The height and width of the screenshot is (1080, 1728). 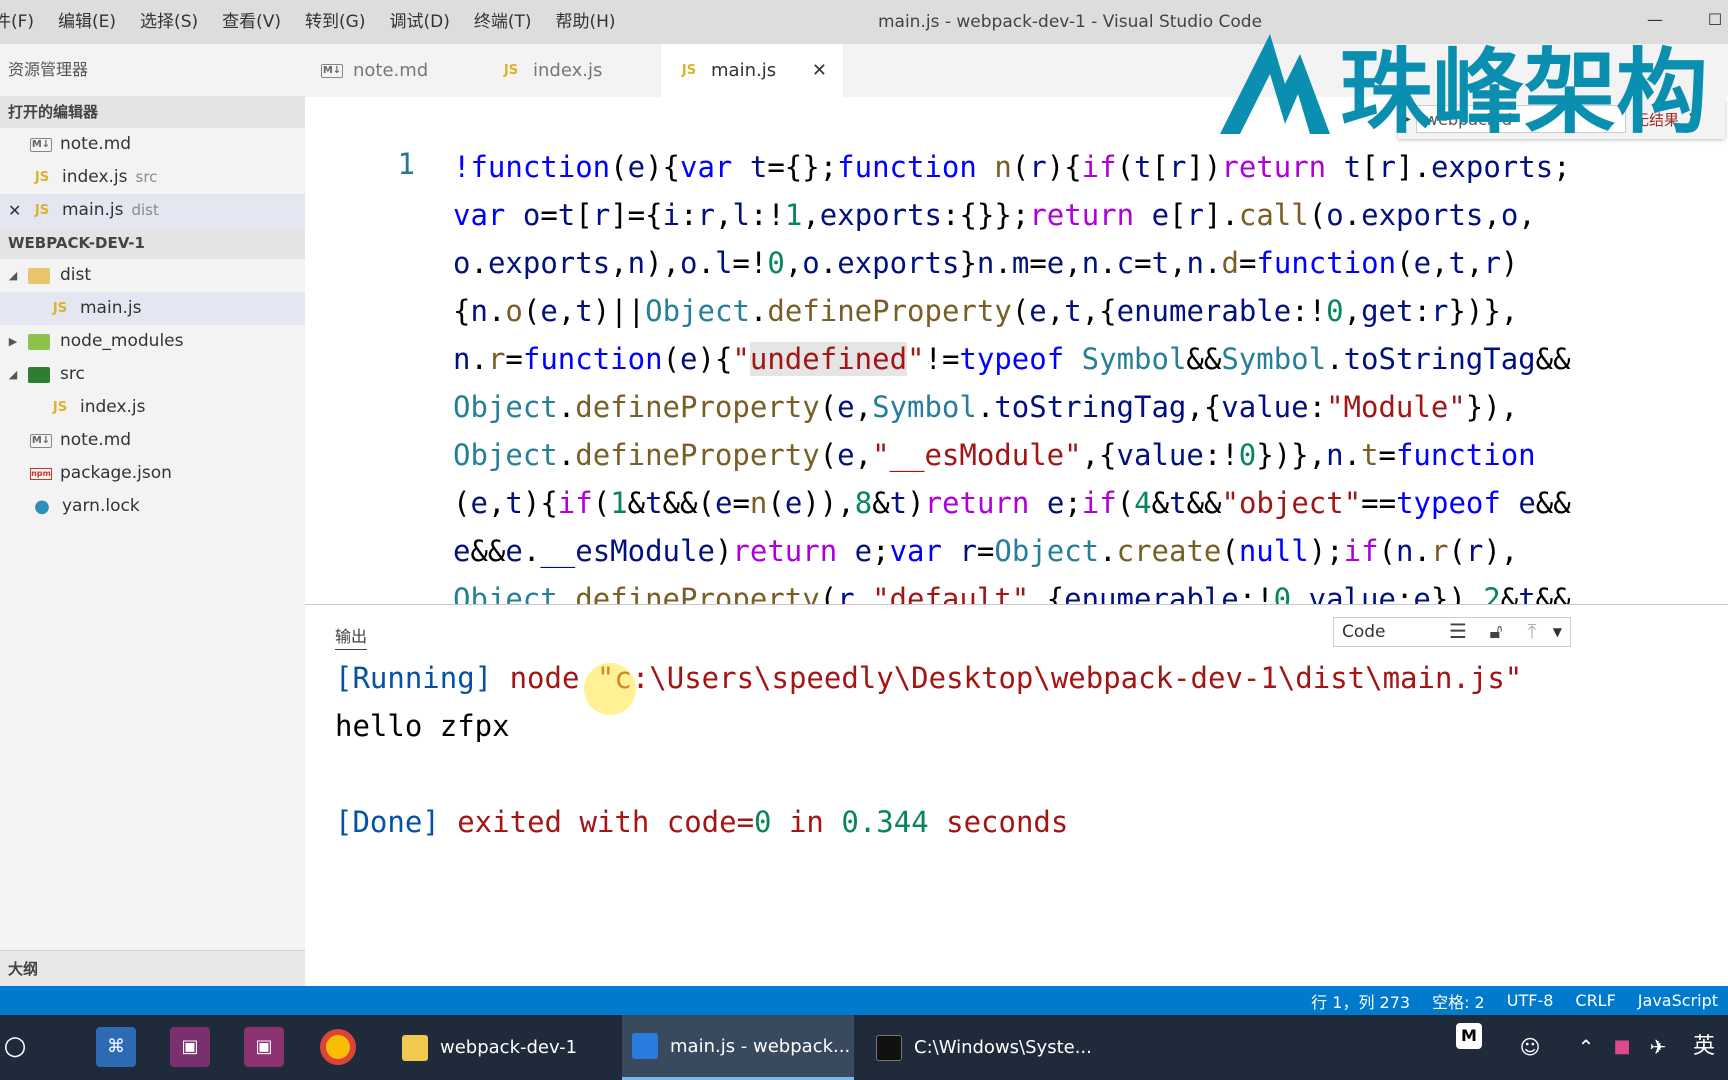 What do you see at coordinates (101, 506) in the screenshot?
I see `tree-label: yarn.lock` at bounding box center [101, 506].